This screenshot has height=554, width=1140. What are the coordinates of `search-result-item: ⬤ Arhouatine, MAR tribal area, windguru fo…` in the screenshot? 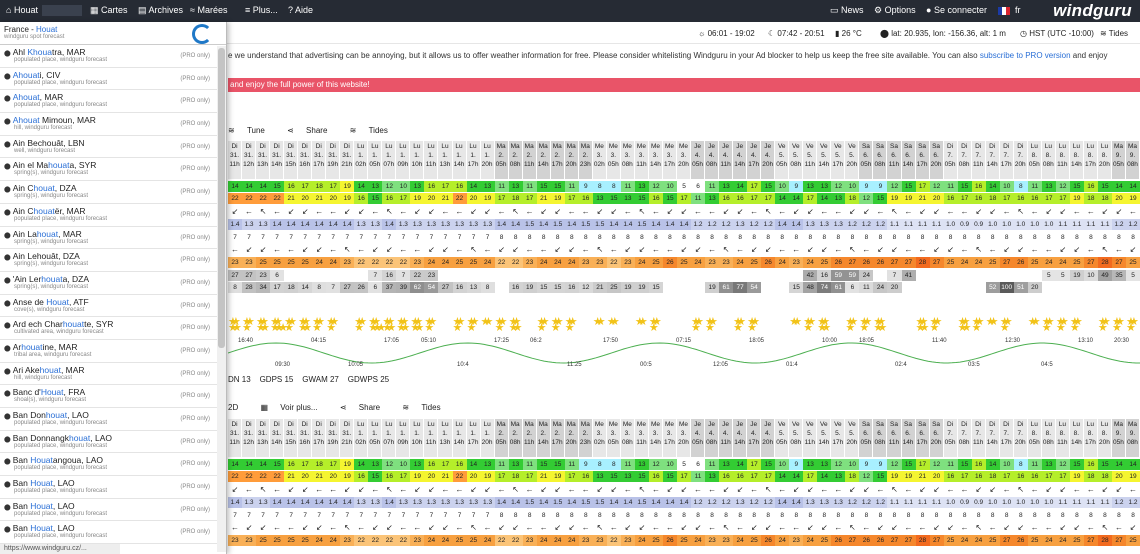 It's located at (113, 351).